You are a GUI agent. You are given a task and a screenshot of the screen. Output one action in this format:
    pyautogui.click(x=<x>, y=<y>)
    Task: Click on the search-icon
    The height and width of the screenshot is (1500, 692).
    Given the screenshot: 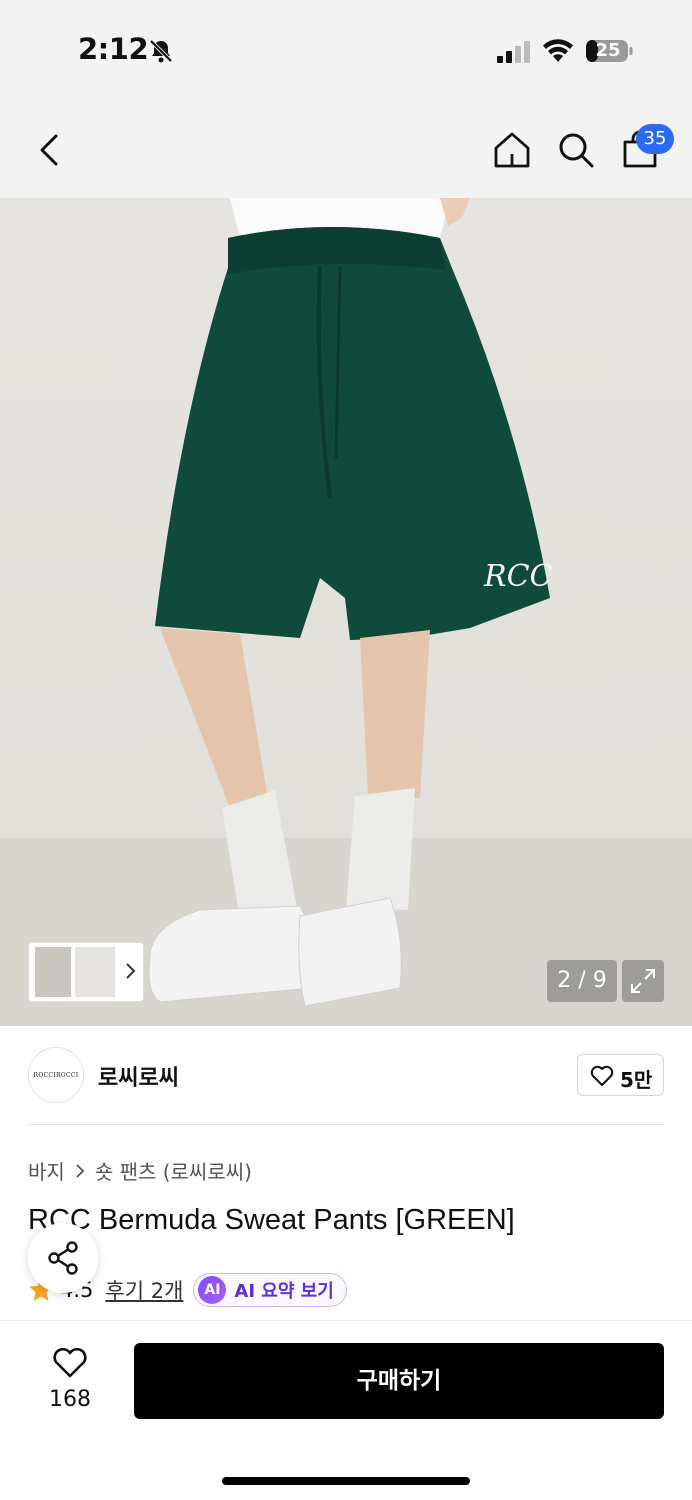 What is the action you would take?
    pyautogui.click(x=576, y=150)
    